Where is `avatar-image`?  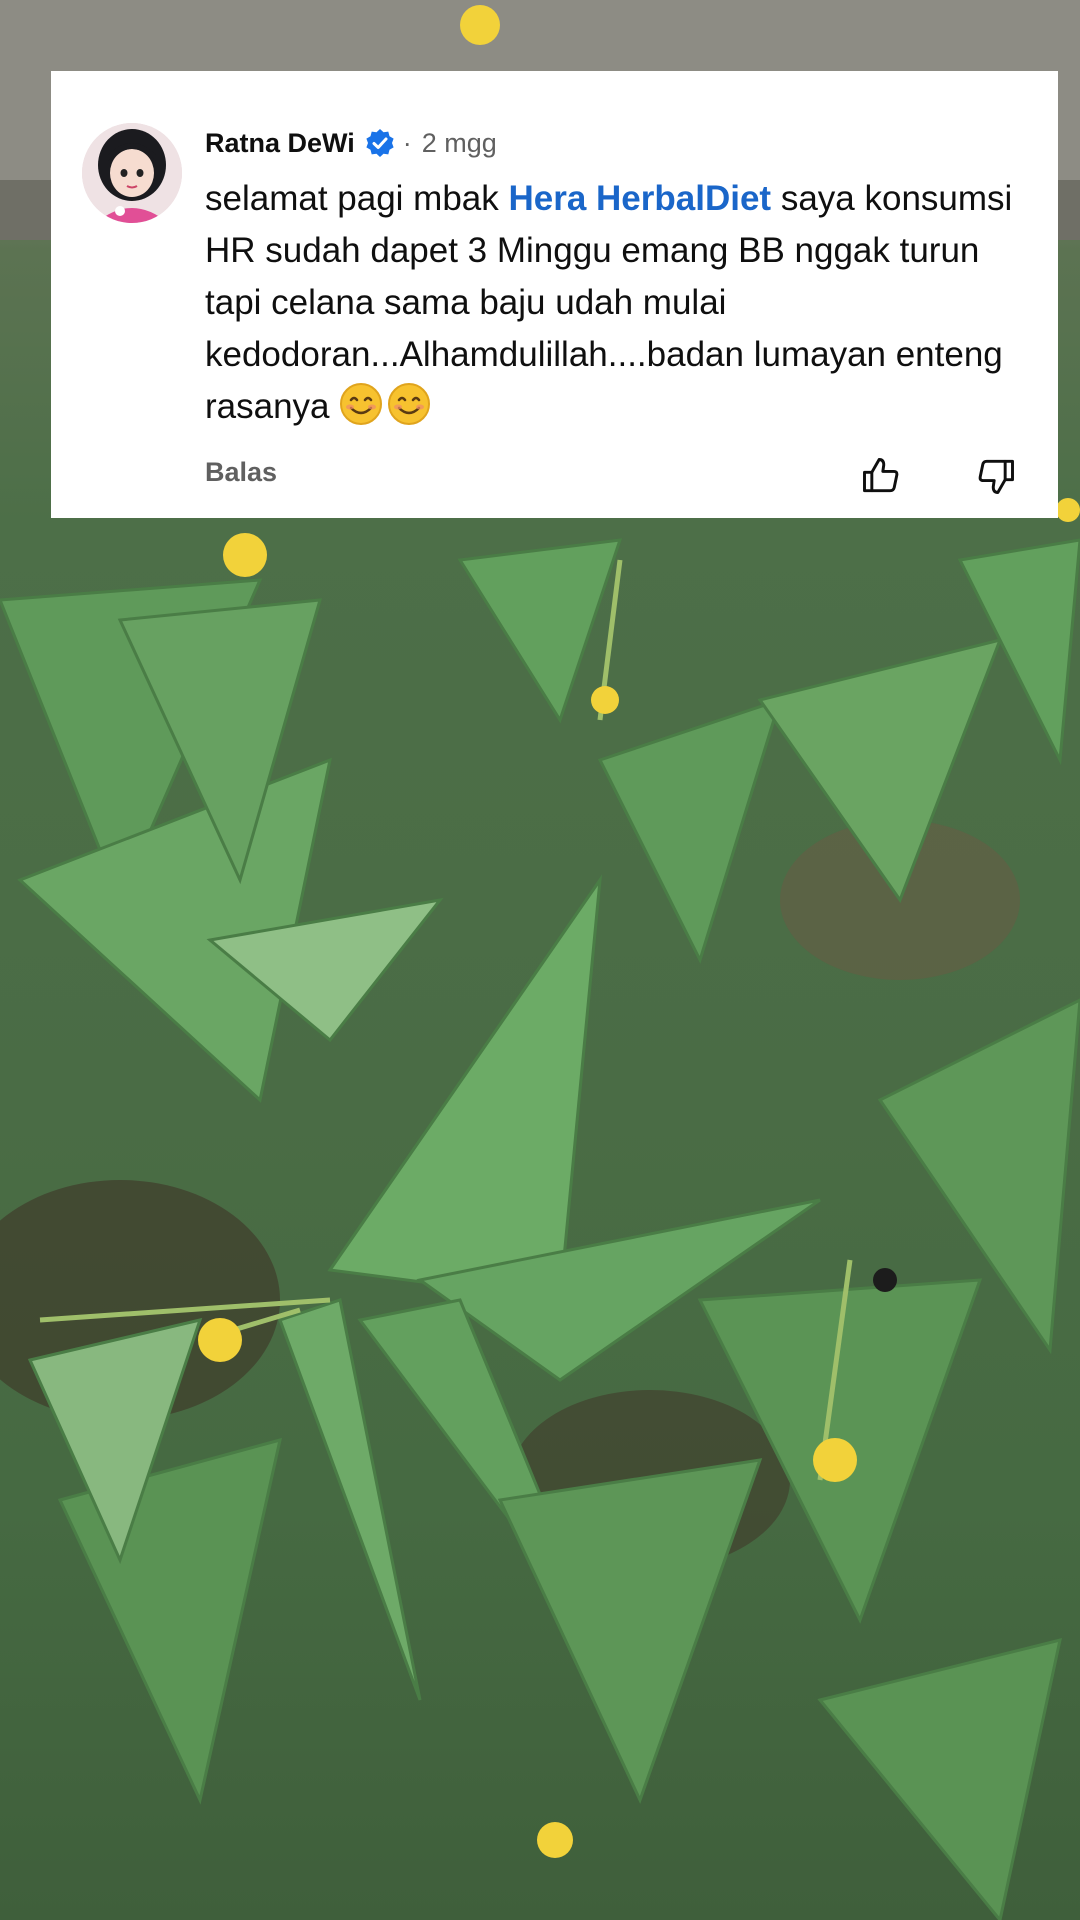 avatar-image is located at coordinates (132, 173).